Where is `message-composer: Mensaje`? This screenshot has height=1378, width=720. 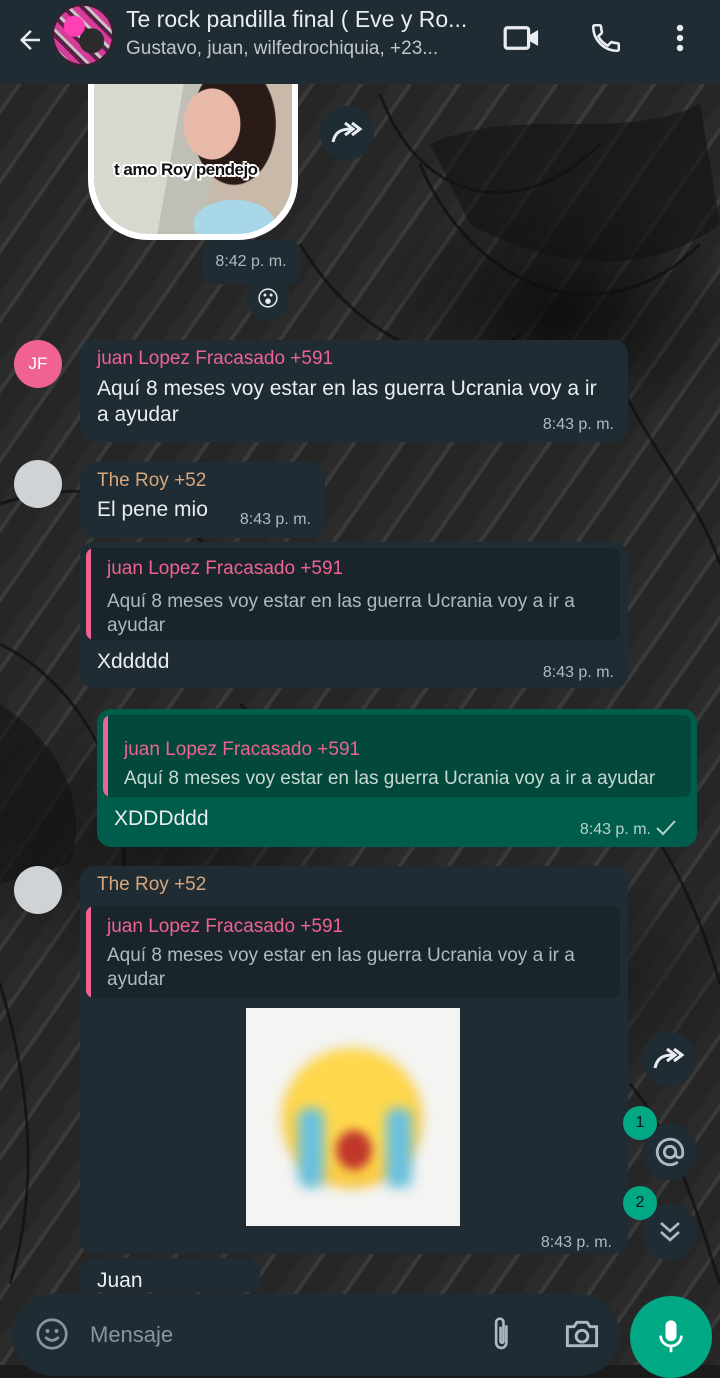 message-composer: Mensaje is located at coordinates (316, 1335).